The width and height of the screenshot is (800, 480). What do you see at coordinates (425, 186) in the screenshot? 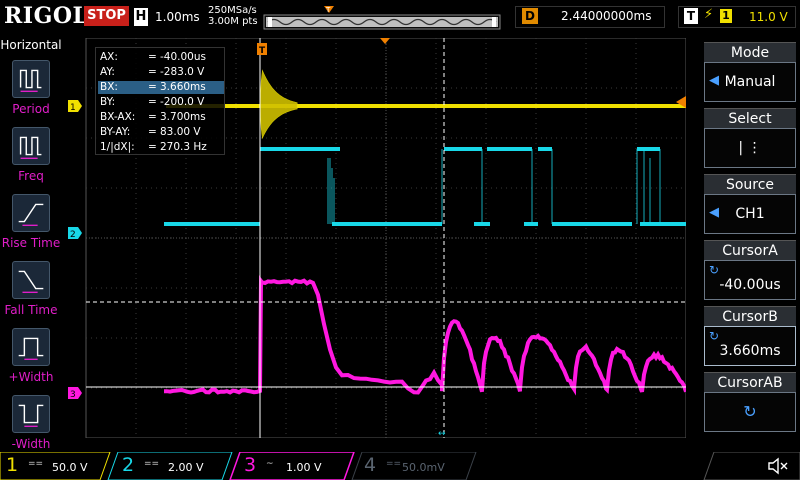
I see `ch2-trace` at bounding box center [425, 186].